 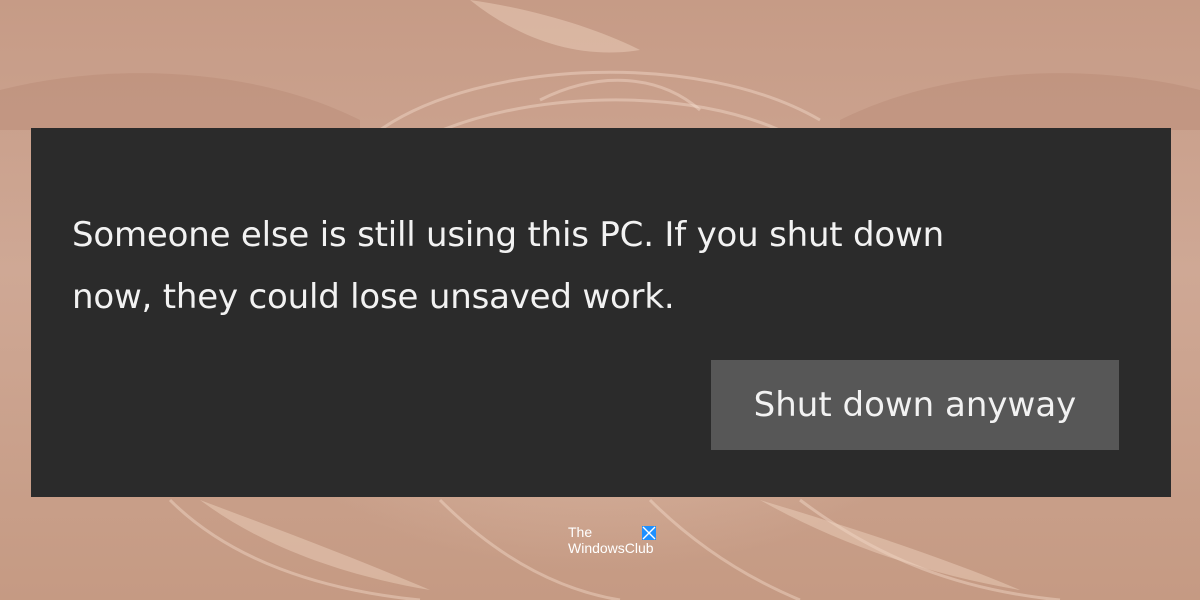 I want to click on shut-down-anyway-button: Shut down anyway, so click(x=915, y=405).